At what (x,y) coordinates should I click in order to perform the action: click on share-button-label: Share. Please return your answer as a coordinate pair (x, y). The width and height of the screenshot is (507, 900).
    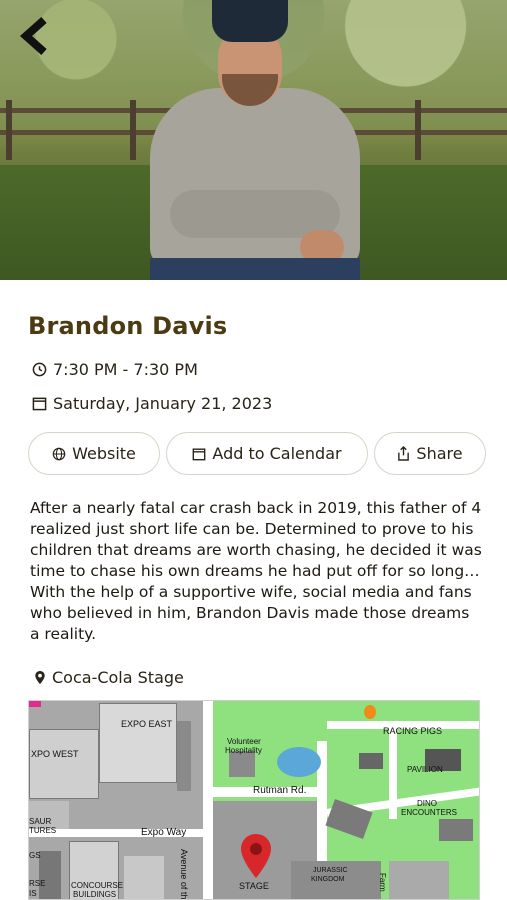
    Looking at the image, I should click on (439, 453).